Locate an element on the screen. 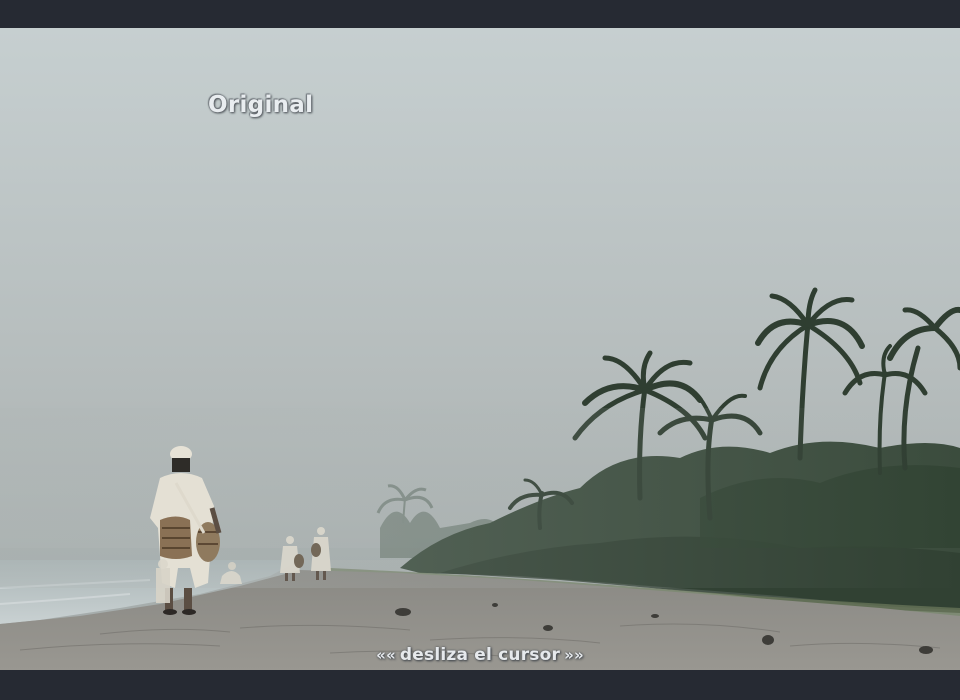 The height and width of the screenshot is (700, 960). original-label: Original is located at coordinates (261, 105).